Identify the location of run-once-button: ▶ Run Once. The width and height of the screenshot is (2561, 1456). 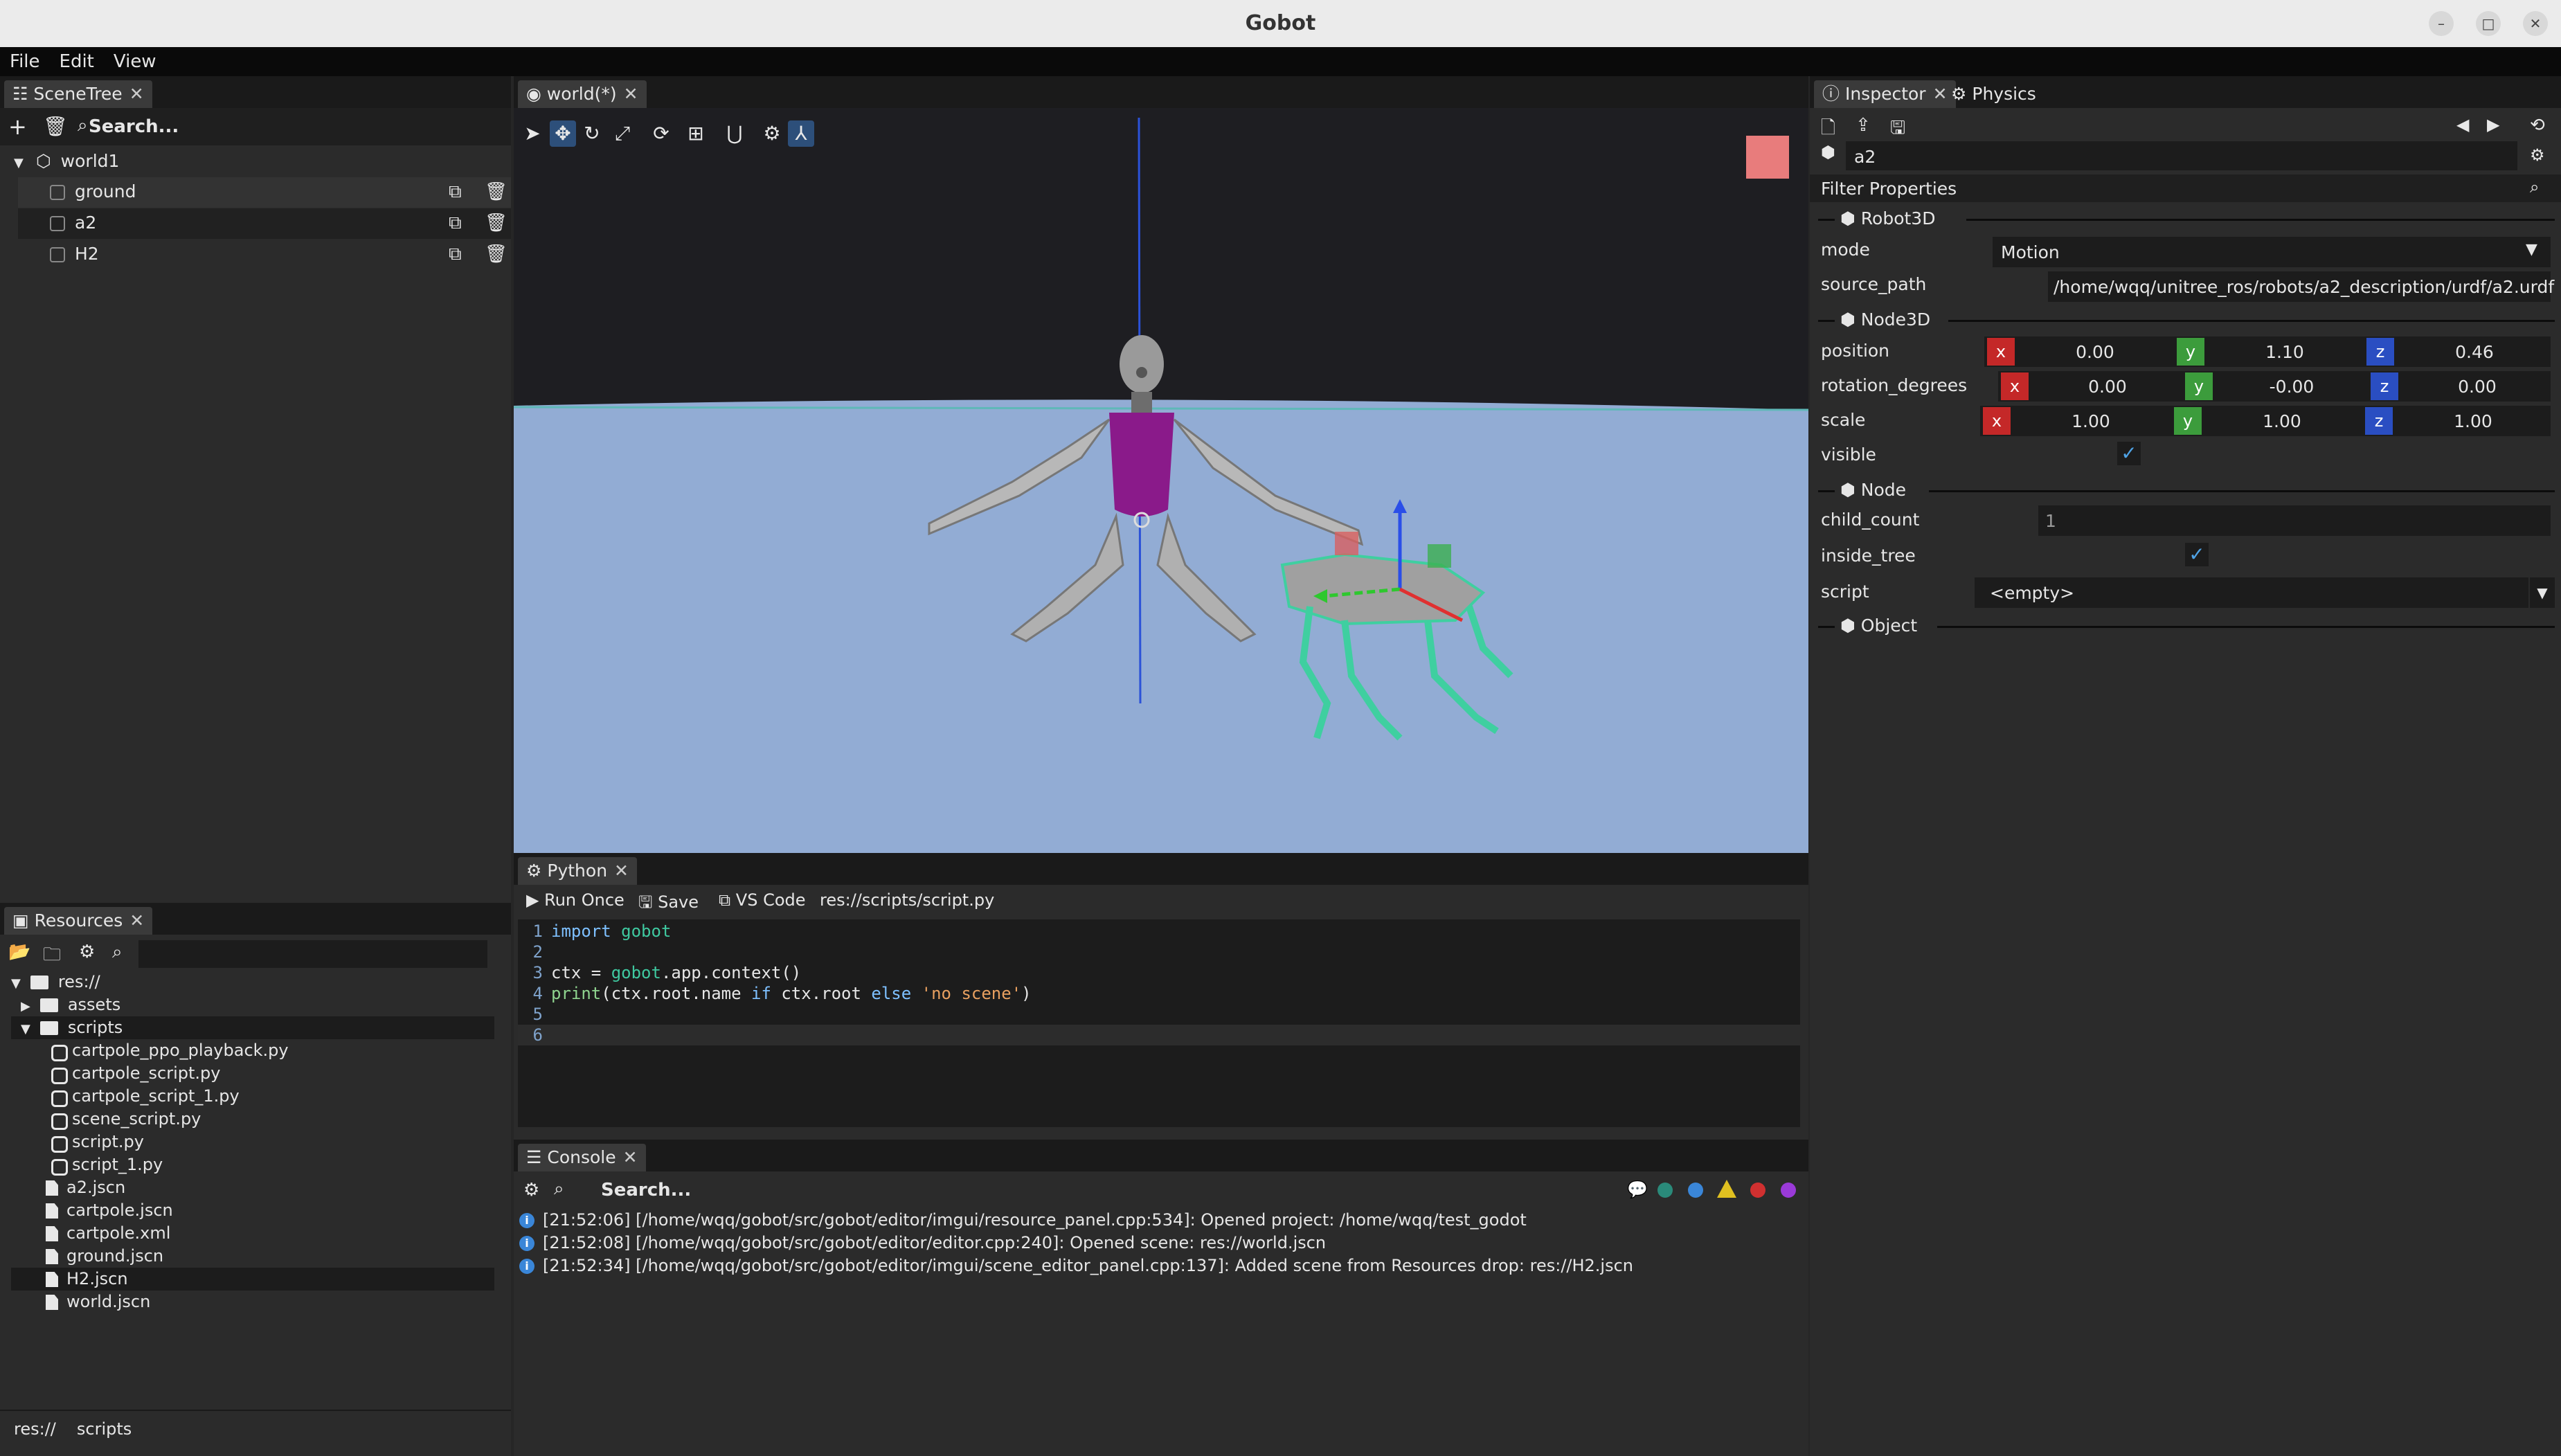
(575, 900).